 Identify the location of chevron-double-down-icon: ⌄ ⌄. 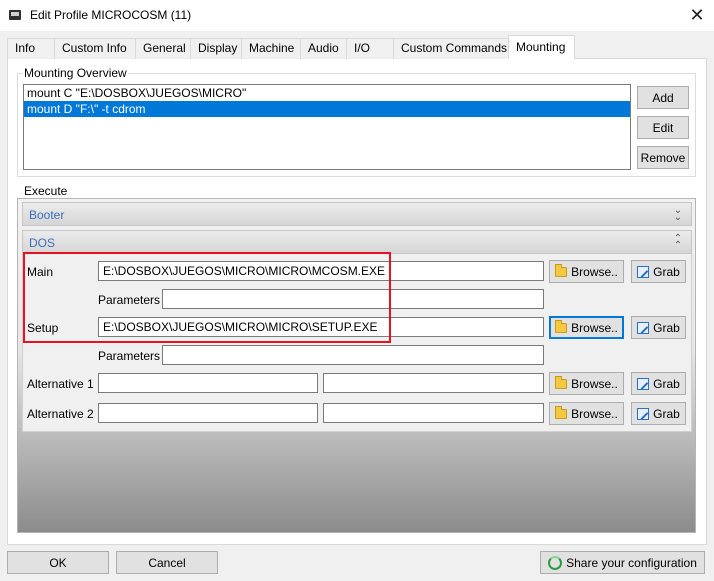
(678, 214).